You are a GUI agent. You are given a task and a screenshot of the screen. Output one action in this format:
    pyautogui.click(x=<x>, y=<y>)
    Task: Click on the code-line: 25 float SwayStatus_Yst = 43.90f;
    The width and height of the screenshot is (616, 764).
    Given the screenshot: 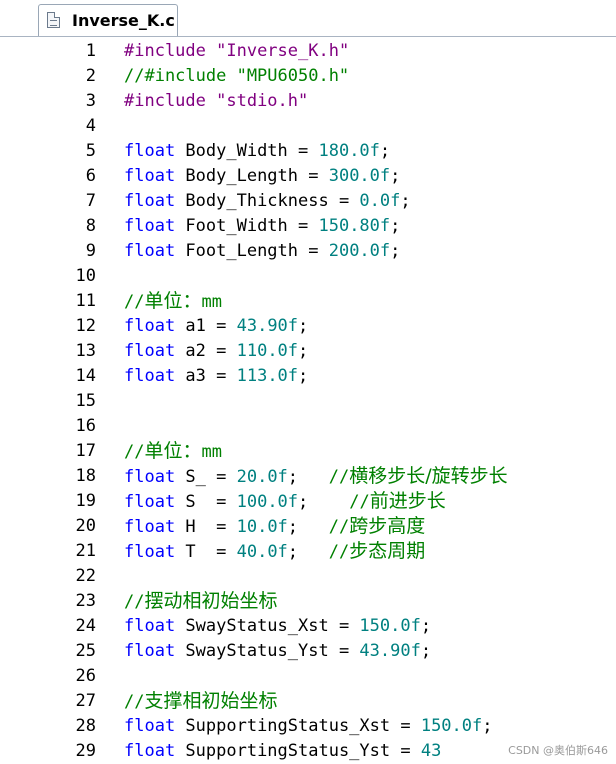 What is the action you would take?
    pyautogui.click(x=308, y=651)
    